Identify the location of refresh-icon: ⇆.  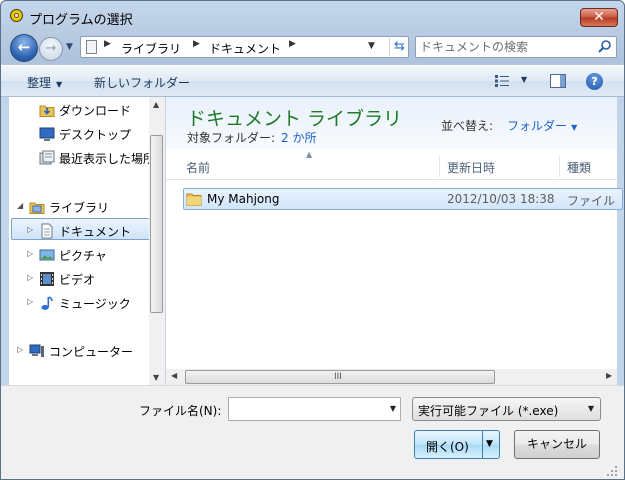
(399, 46).